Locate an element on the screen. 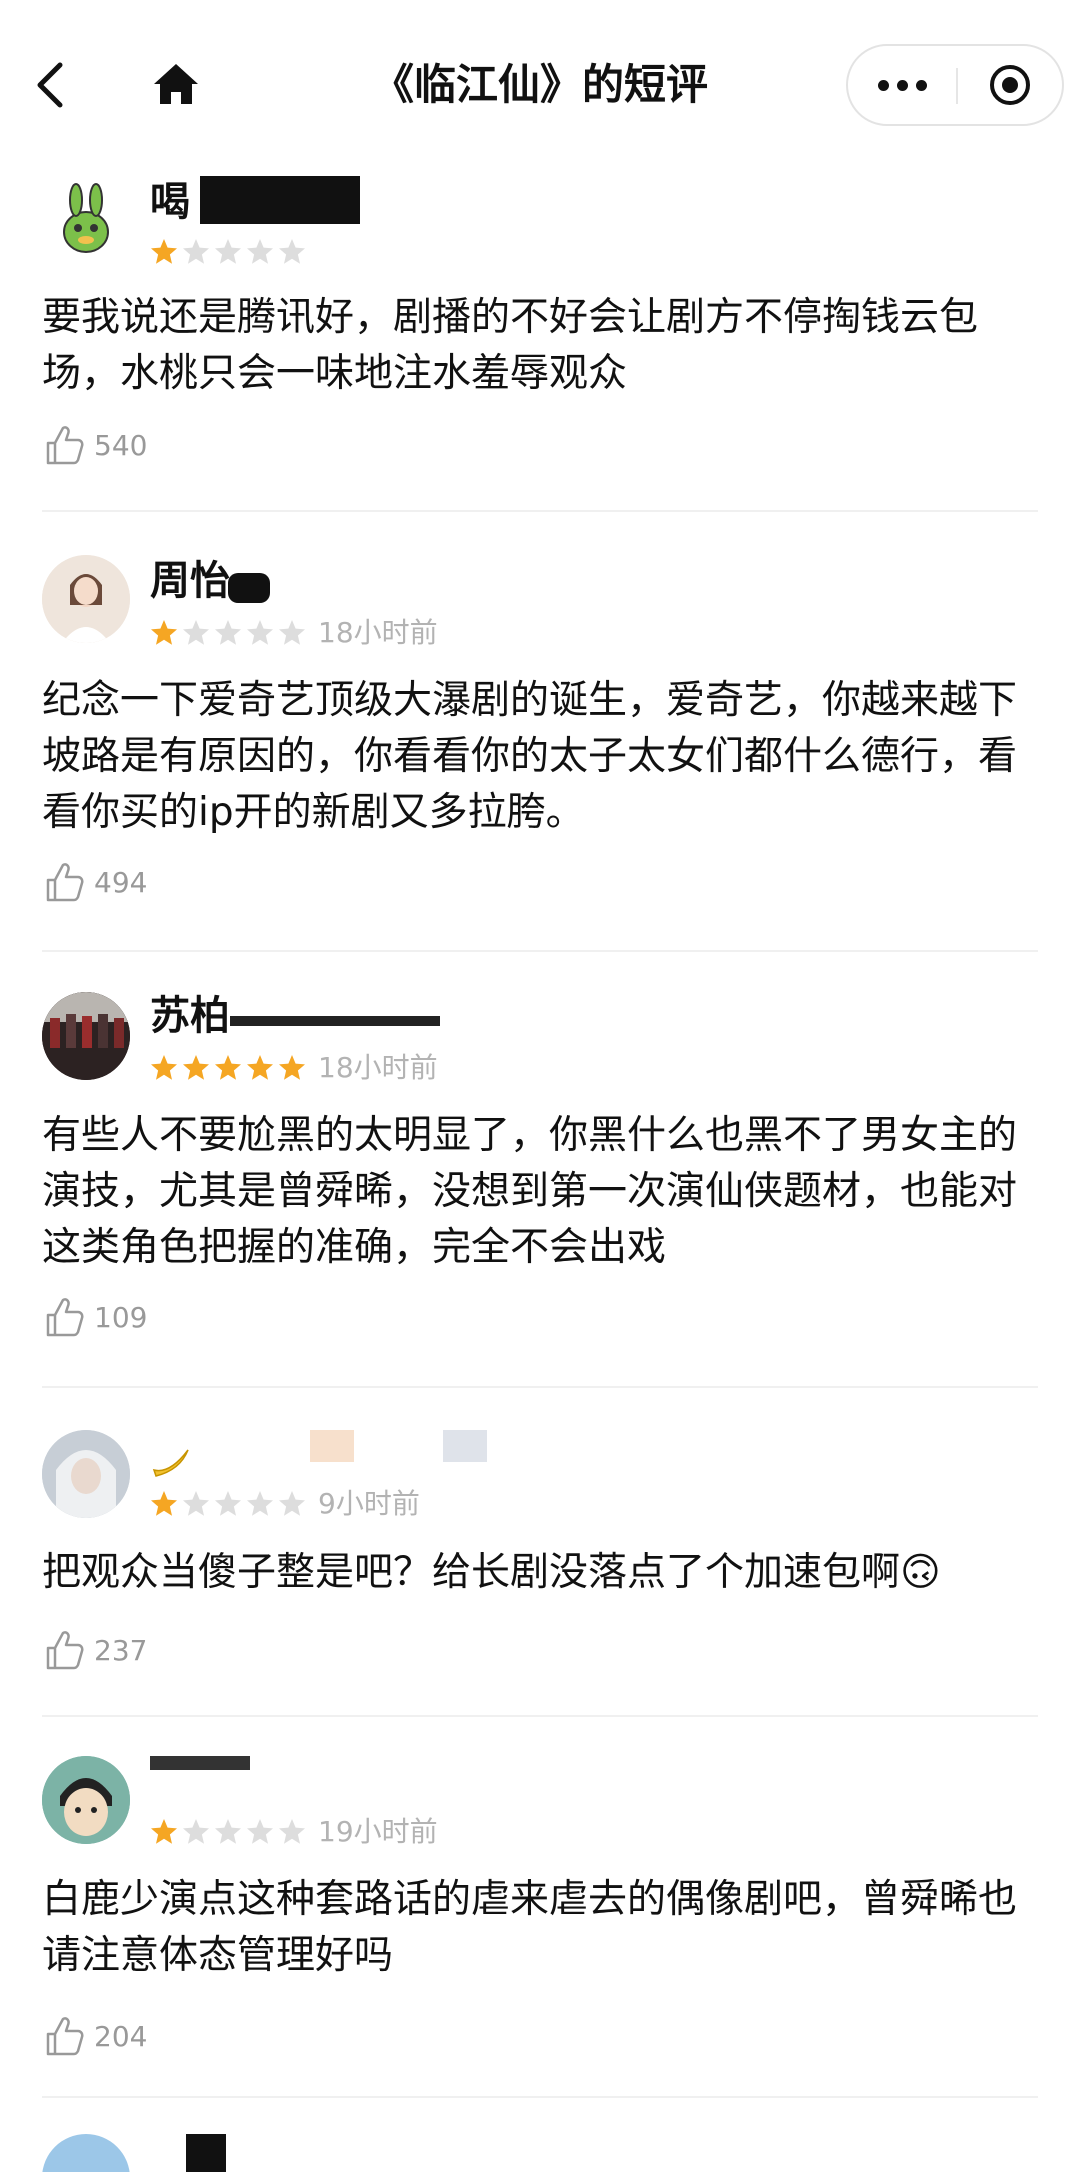 The width and height of the screenshot is (1080, 2172). like-button: 204 is located at coordinates (144, 2036).